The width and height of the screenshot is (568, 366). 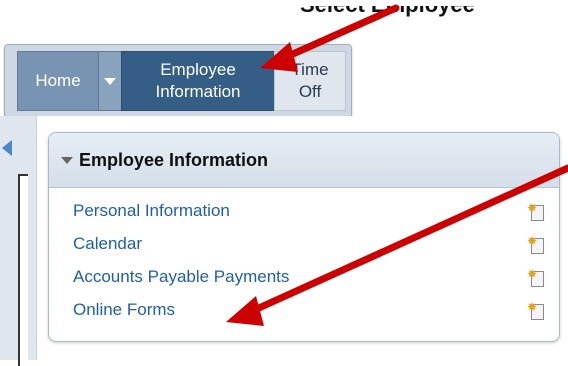 What do you see at coordinates (304, 309) in the screenshot?
I see `list-item: Online Forms ✸` at bounding box center [304, 309].